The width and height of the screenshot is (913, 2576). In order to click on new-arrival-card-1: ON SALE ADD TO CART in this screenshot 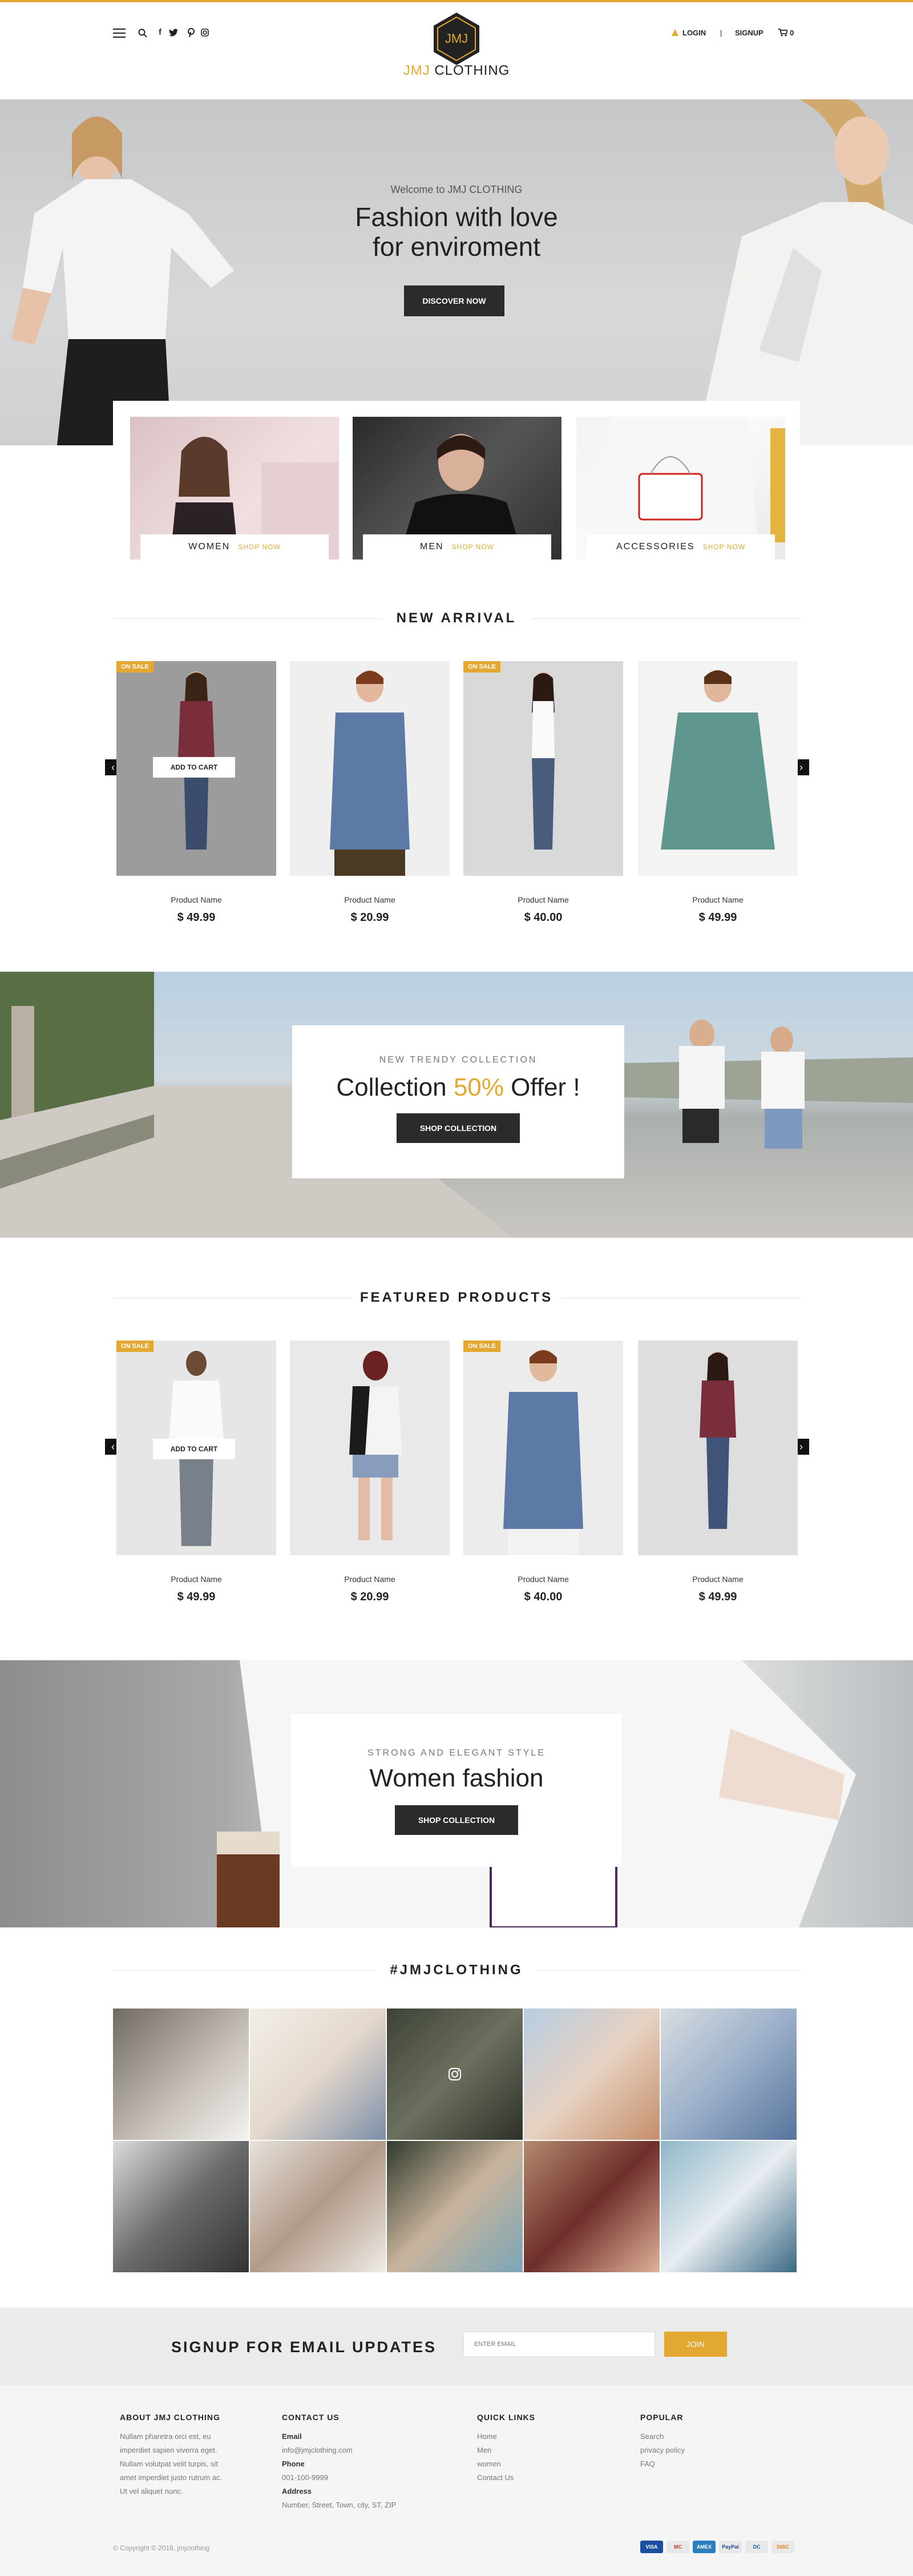, I will do `click(196, 768)`.